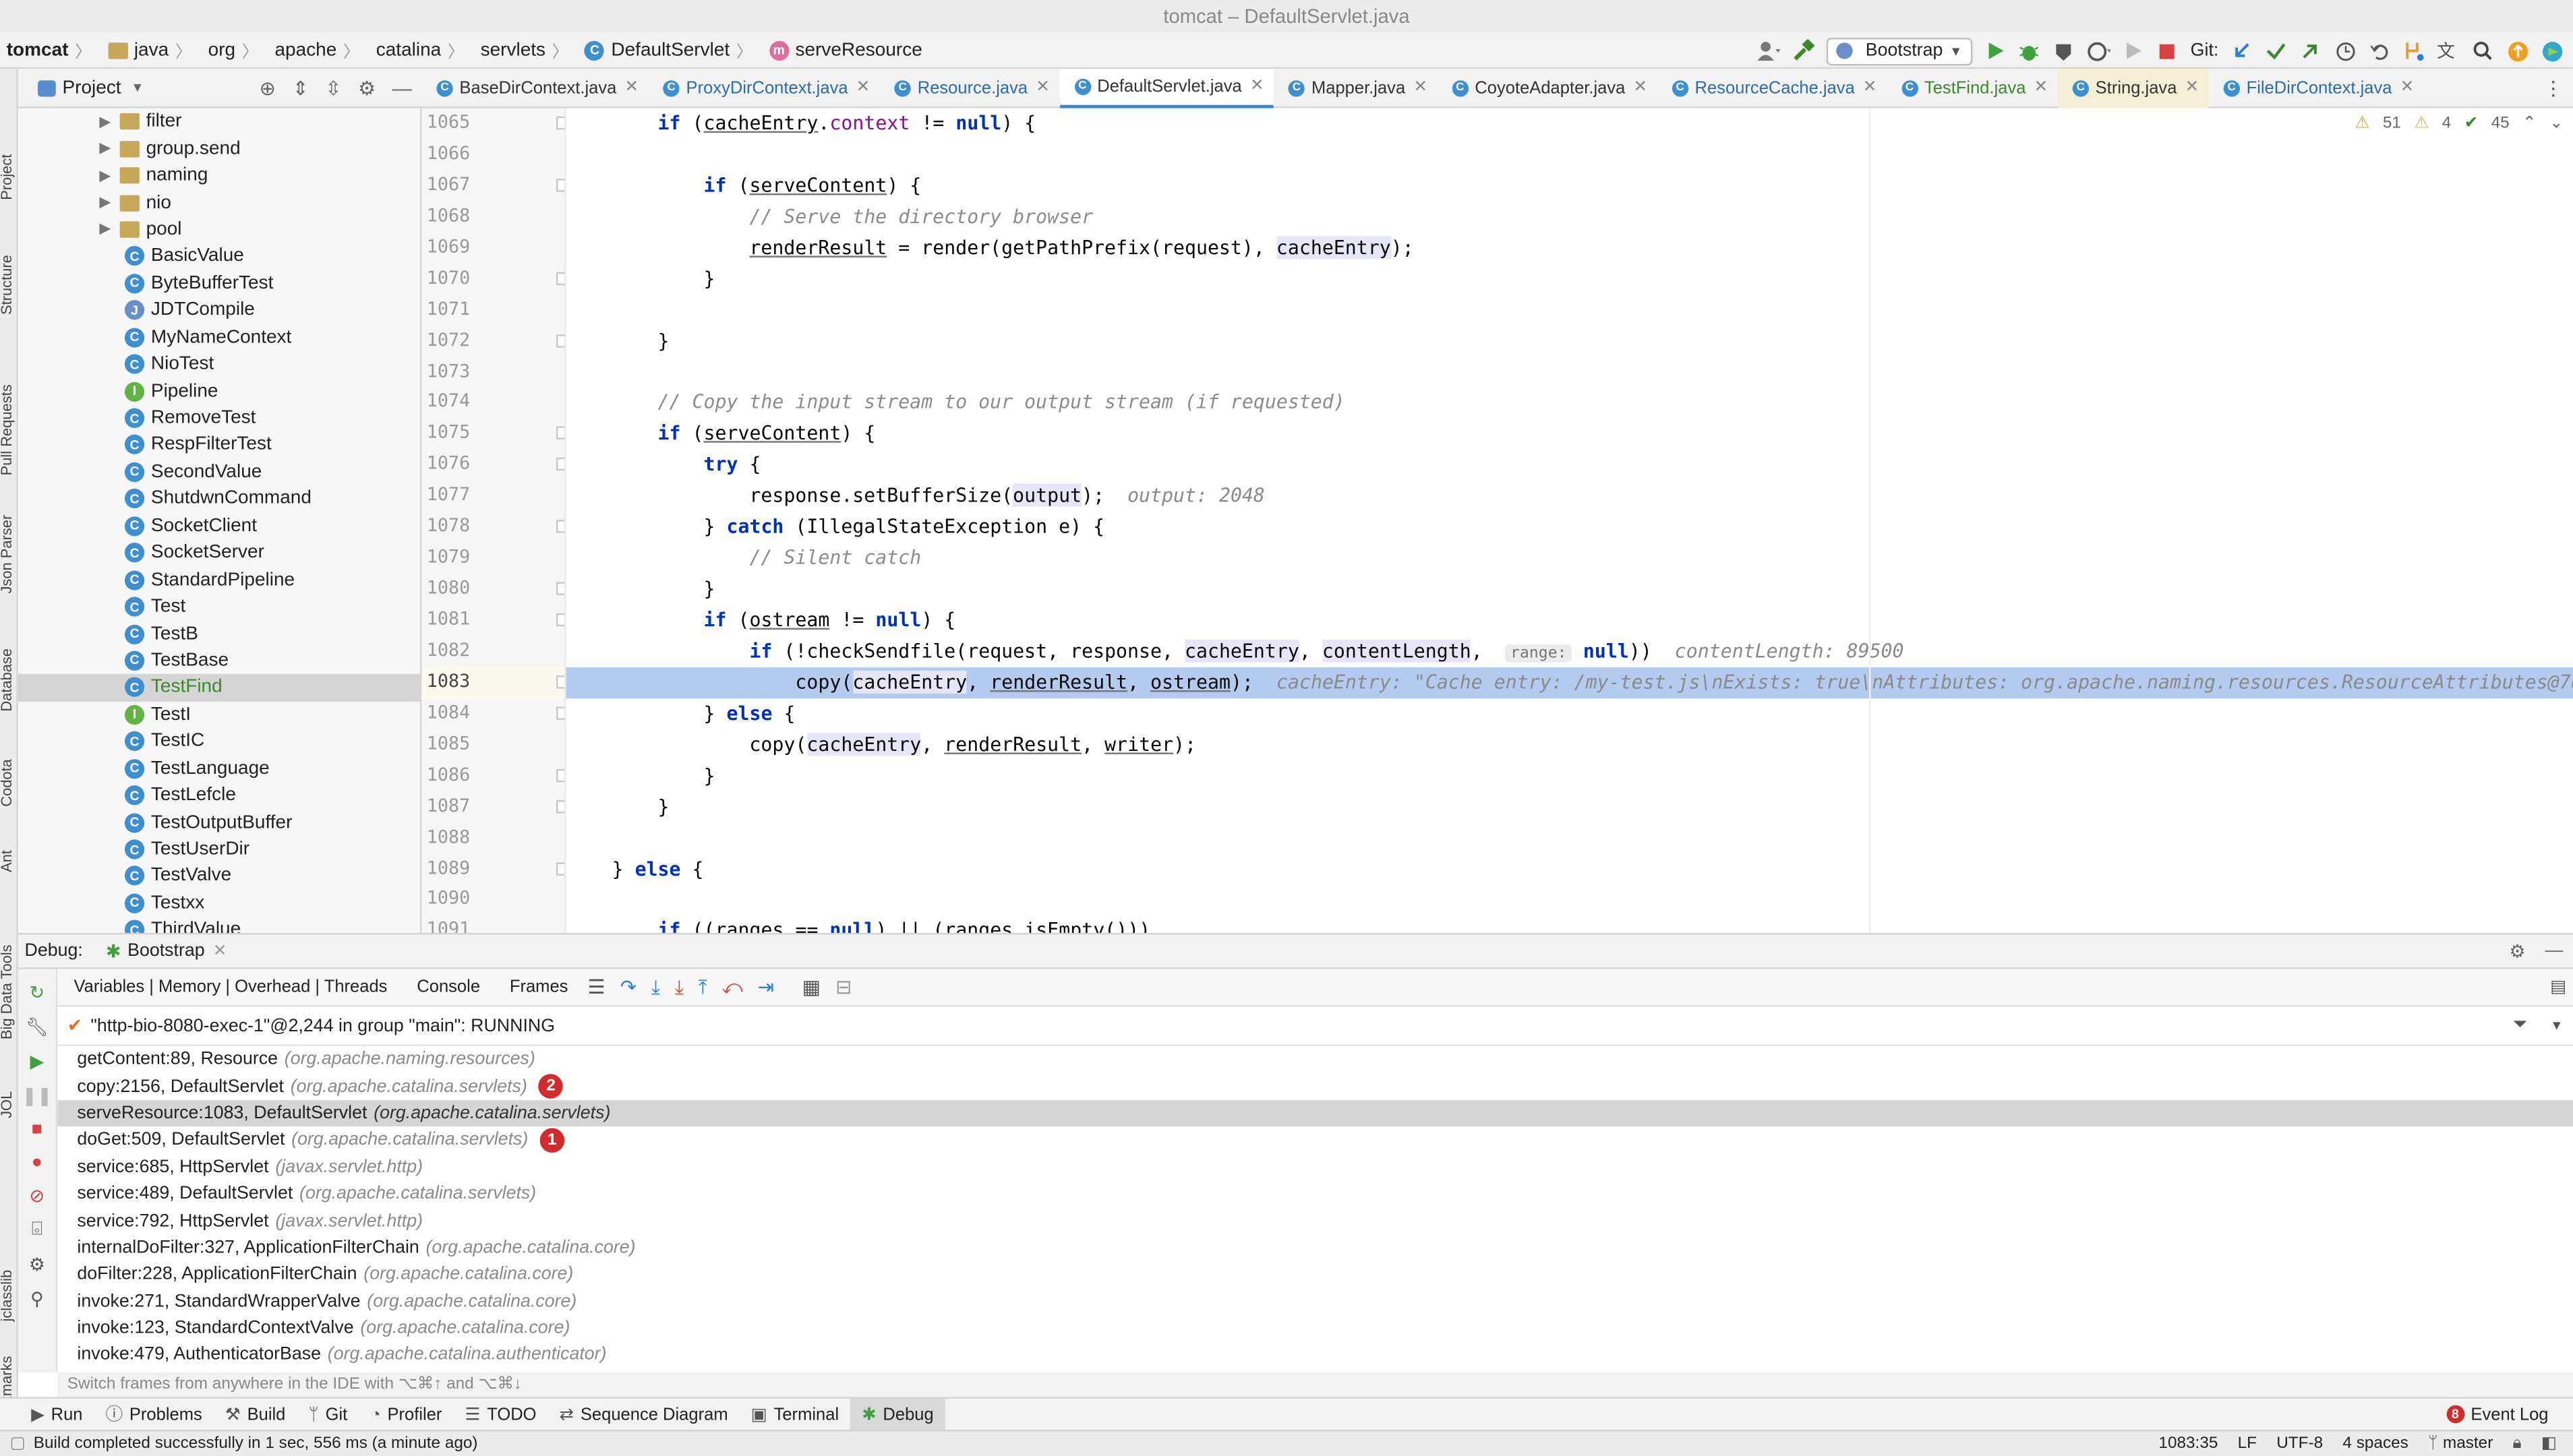 This screenshot has width=2573, height=1456. Describe the element at coordinates (492, 248) in the screenshot. I see `line-number: 1069` at that location.